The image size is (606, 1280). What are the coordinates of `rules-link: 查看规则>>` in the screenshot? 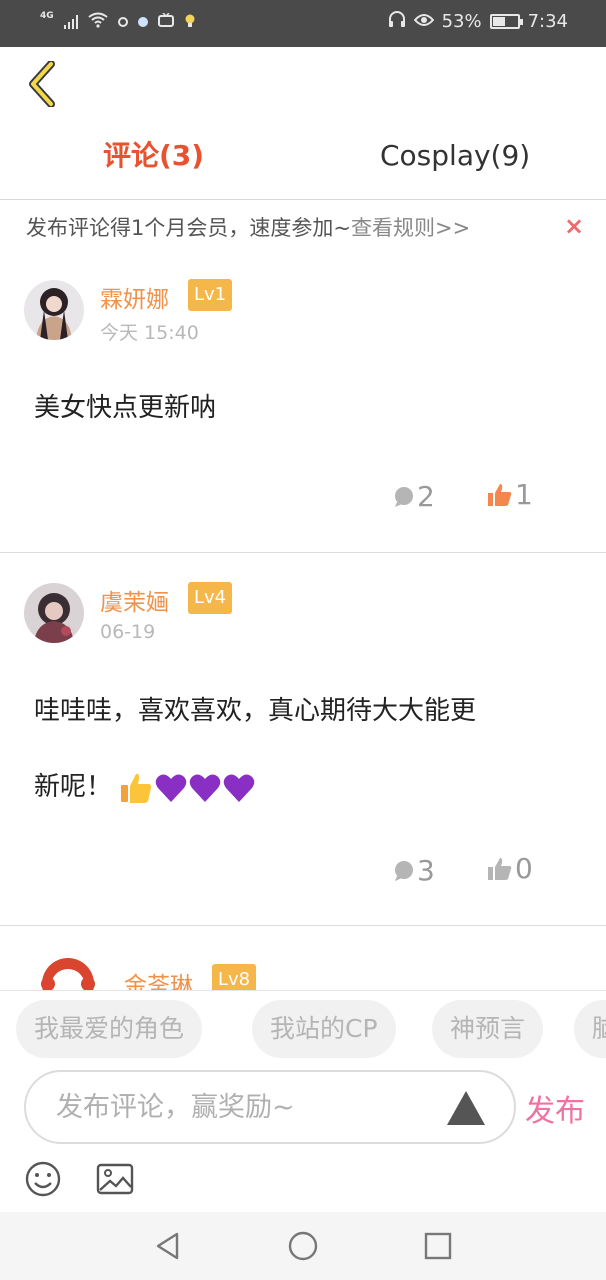 It's located at (410, 228).